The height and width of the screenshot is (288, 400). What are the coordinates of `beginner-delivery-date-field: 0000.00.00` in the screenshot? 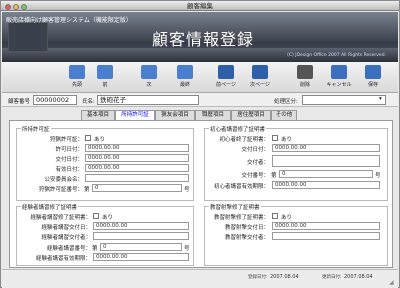 It's located at (326, 148).